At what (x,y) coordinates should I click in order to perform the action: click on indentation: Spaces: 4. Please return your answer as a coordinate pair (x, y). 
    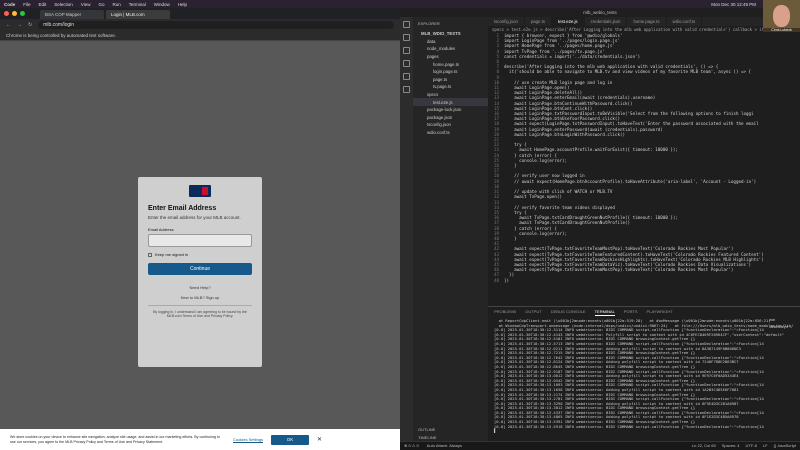
    Looking at the image, I should click on (731, 446).